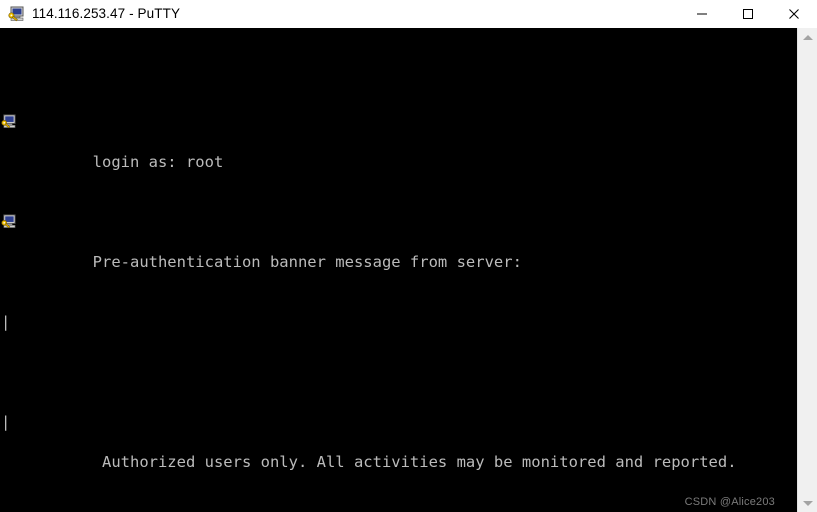  I want to click on close-icon, so click(794, 14).